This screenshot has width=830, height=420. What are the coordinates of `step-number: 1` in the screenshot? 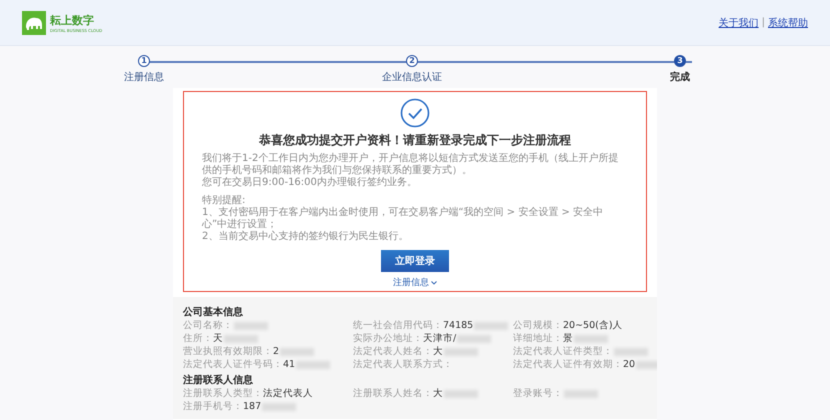 It's located at (144, 61).